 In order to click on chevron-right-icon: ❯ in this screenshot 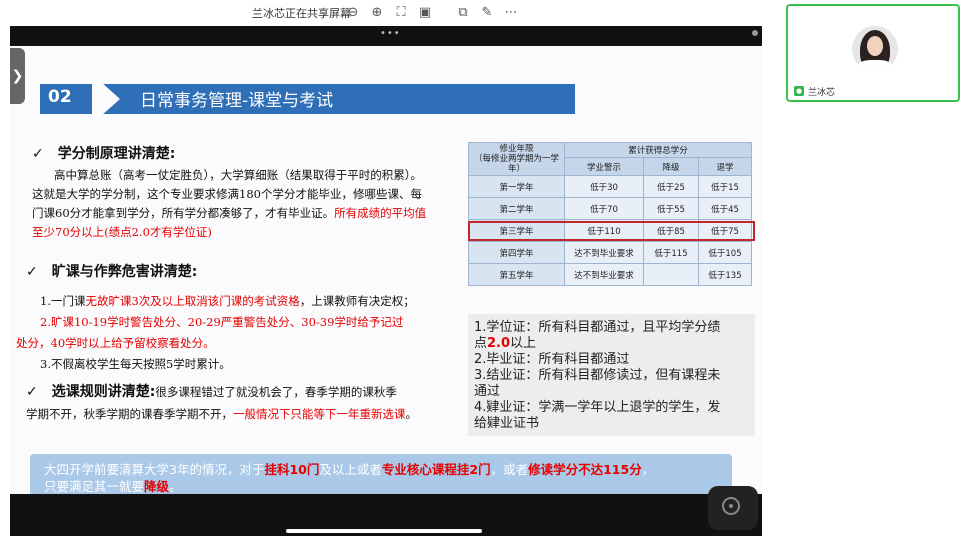, I will do `click(17, 76)`.